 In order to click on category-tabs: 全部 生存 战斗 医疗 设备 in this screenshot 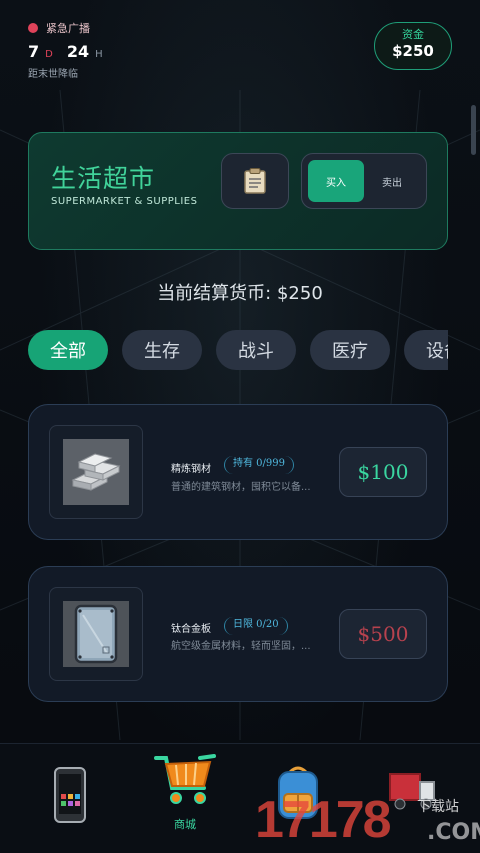, I will do `click(238, 350)`.